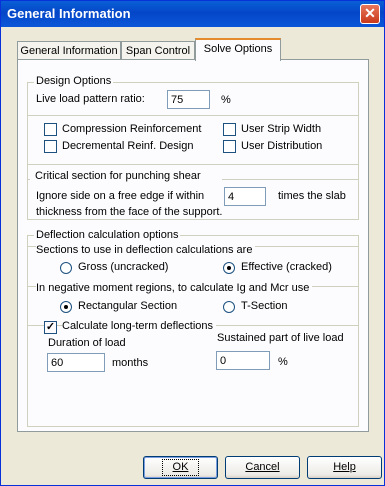 The width and height of the screenshot is (385, 486). I want to click on decremental-reinf-label: Decremental Reinf. Design, so click(128, 146).